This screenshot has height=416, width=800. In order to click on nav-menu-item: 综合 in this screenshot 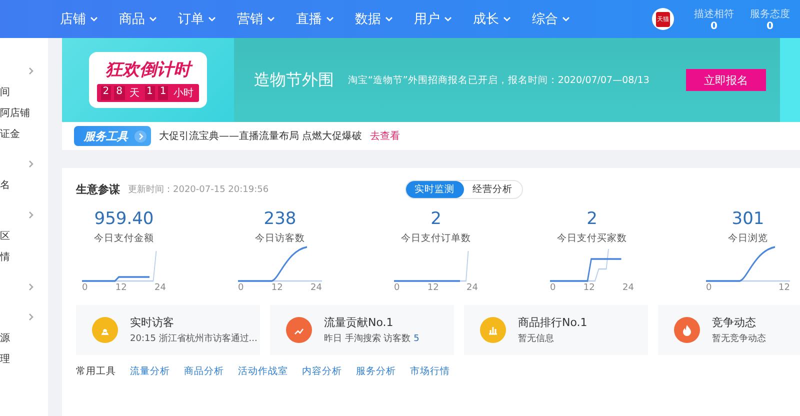, I will do `click(561, 19)`.